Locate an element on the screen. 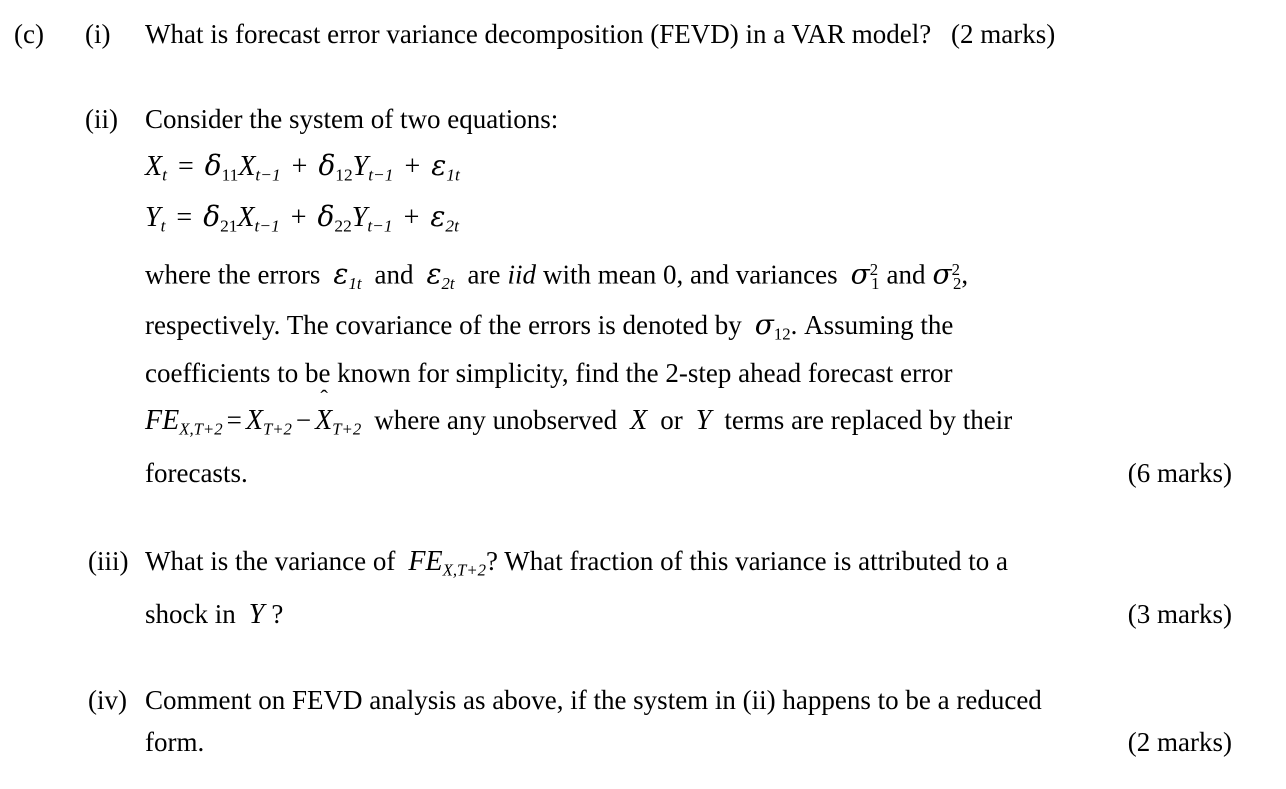 This screenshot has width=1286, height=789. delta-22-sub: 22 is located at coordinates (343, 226).